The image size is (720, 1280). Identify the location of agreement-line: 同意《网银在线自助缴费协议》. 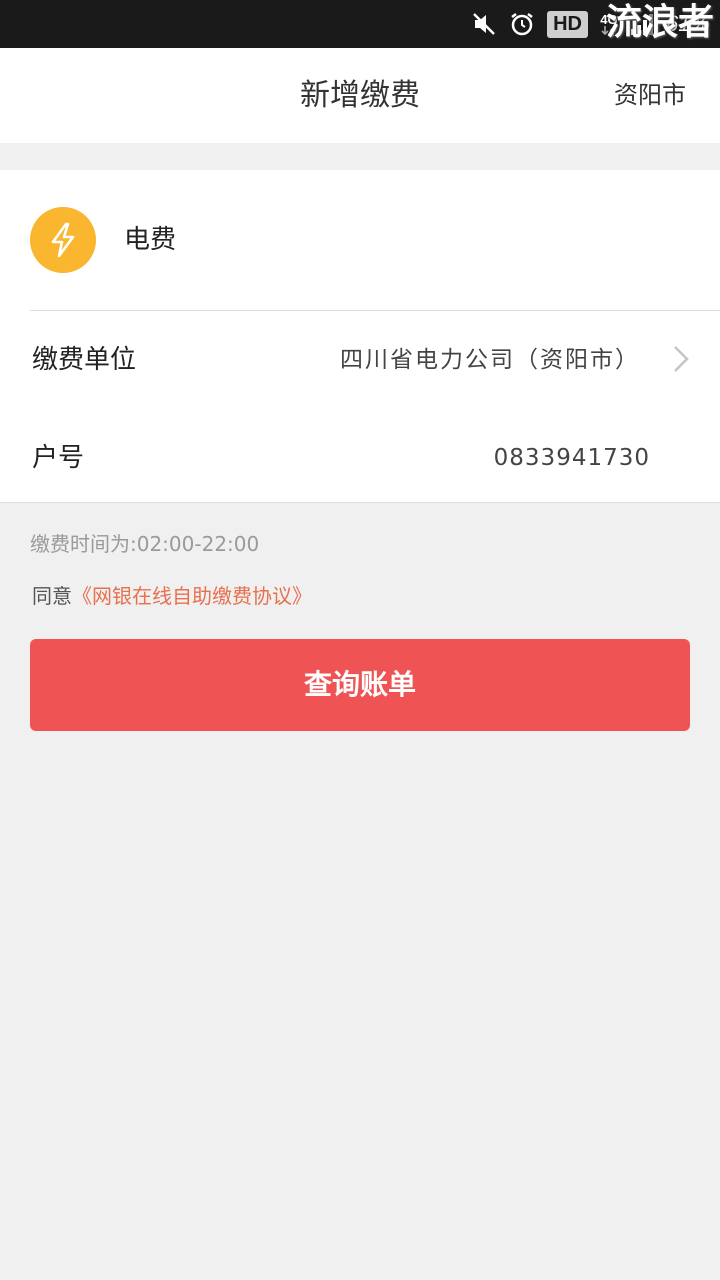
(172, 594).